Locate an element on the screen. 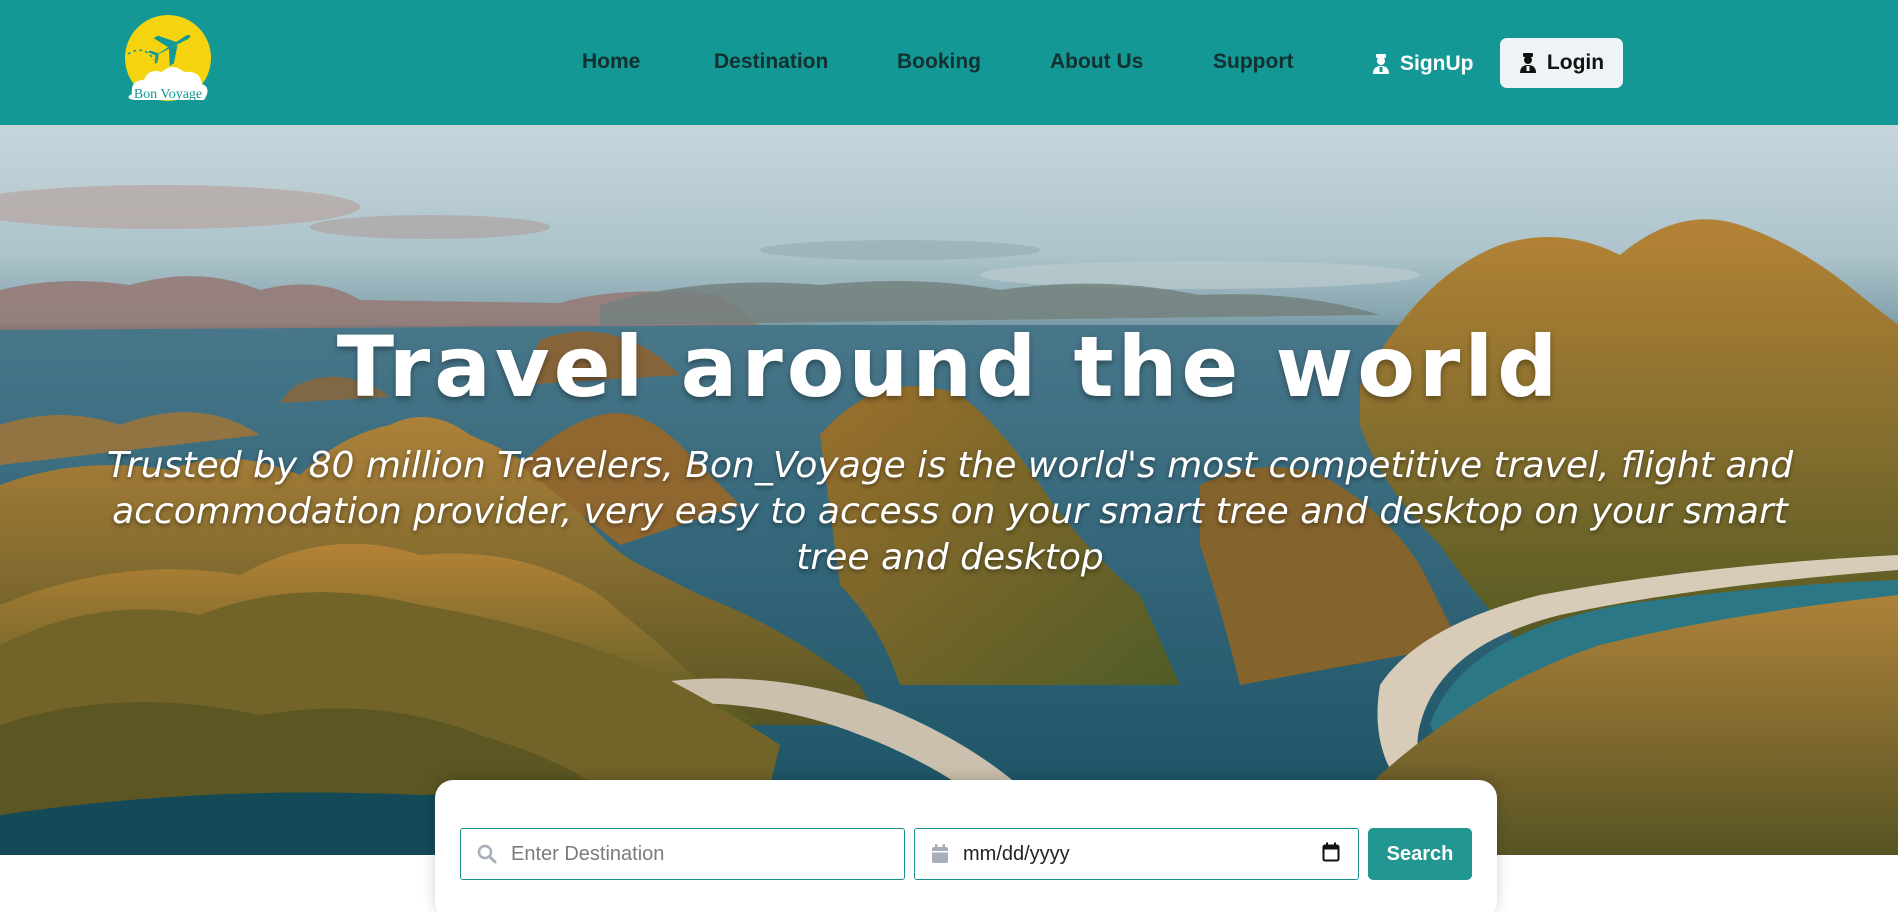 The width and height of the screenshot is (1898, 912). nav-about-us: About Us is located at coordinates (1096, 62).